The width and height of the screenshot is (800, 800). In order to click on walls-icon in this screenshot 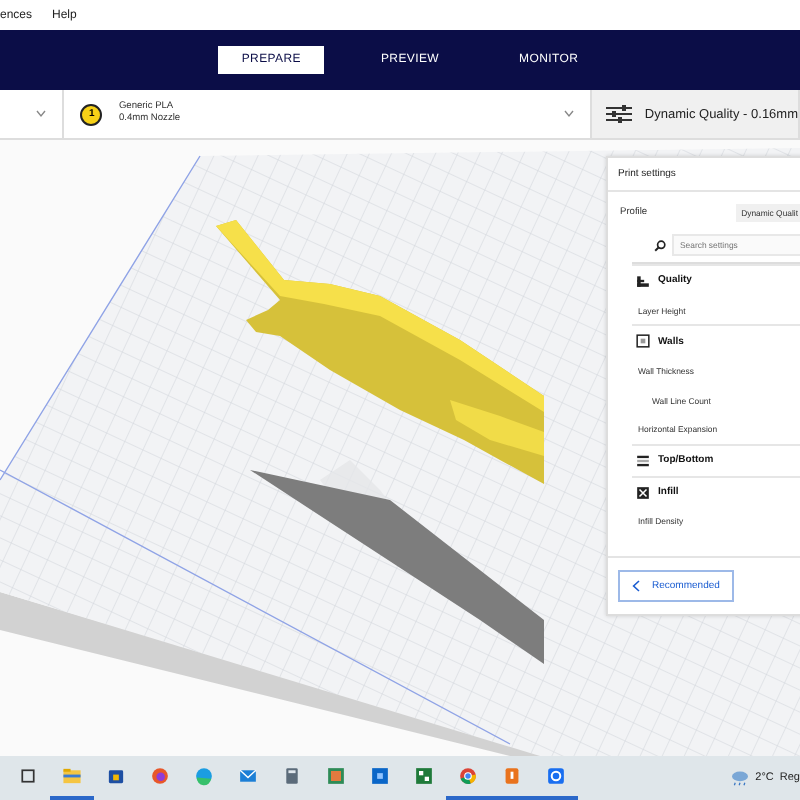, I will do `click(643, 341)`.